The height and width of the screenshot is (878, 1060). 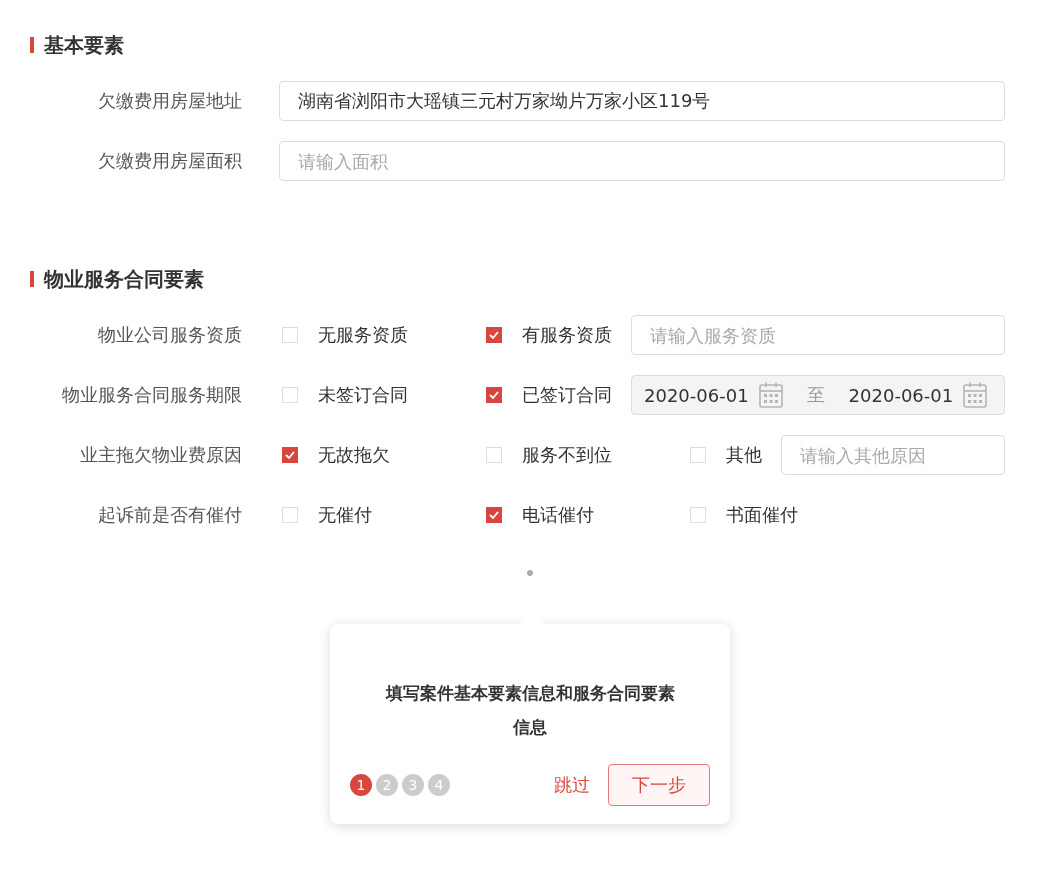 What do you see at coordinates (567, 455) in the screenshot?
I see `option-label: 服务不到位` at bounding box center [567, 455].